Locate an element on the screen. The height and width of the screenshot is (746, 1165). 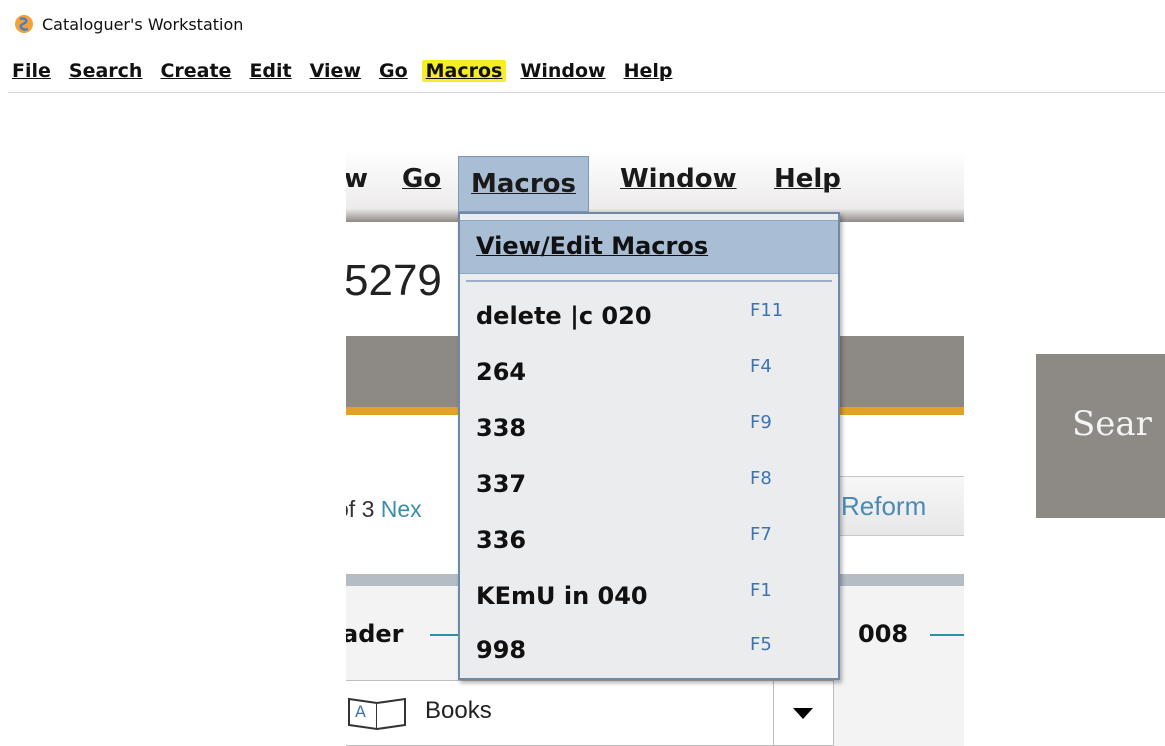
pager-count: of 3 is located at coordinates (360, 509).